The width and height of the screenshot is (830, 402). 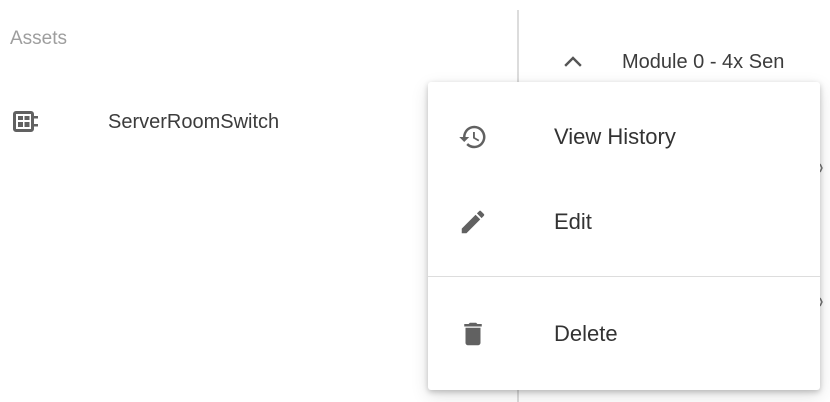 What do you see at coordinates (573, 61) in the screenshot?
I see `chevron-up-icon` at bounding box center [573, 61].